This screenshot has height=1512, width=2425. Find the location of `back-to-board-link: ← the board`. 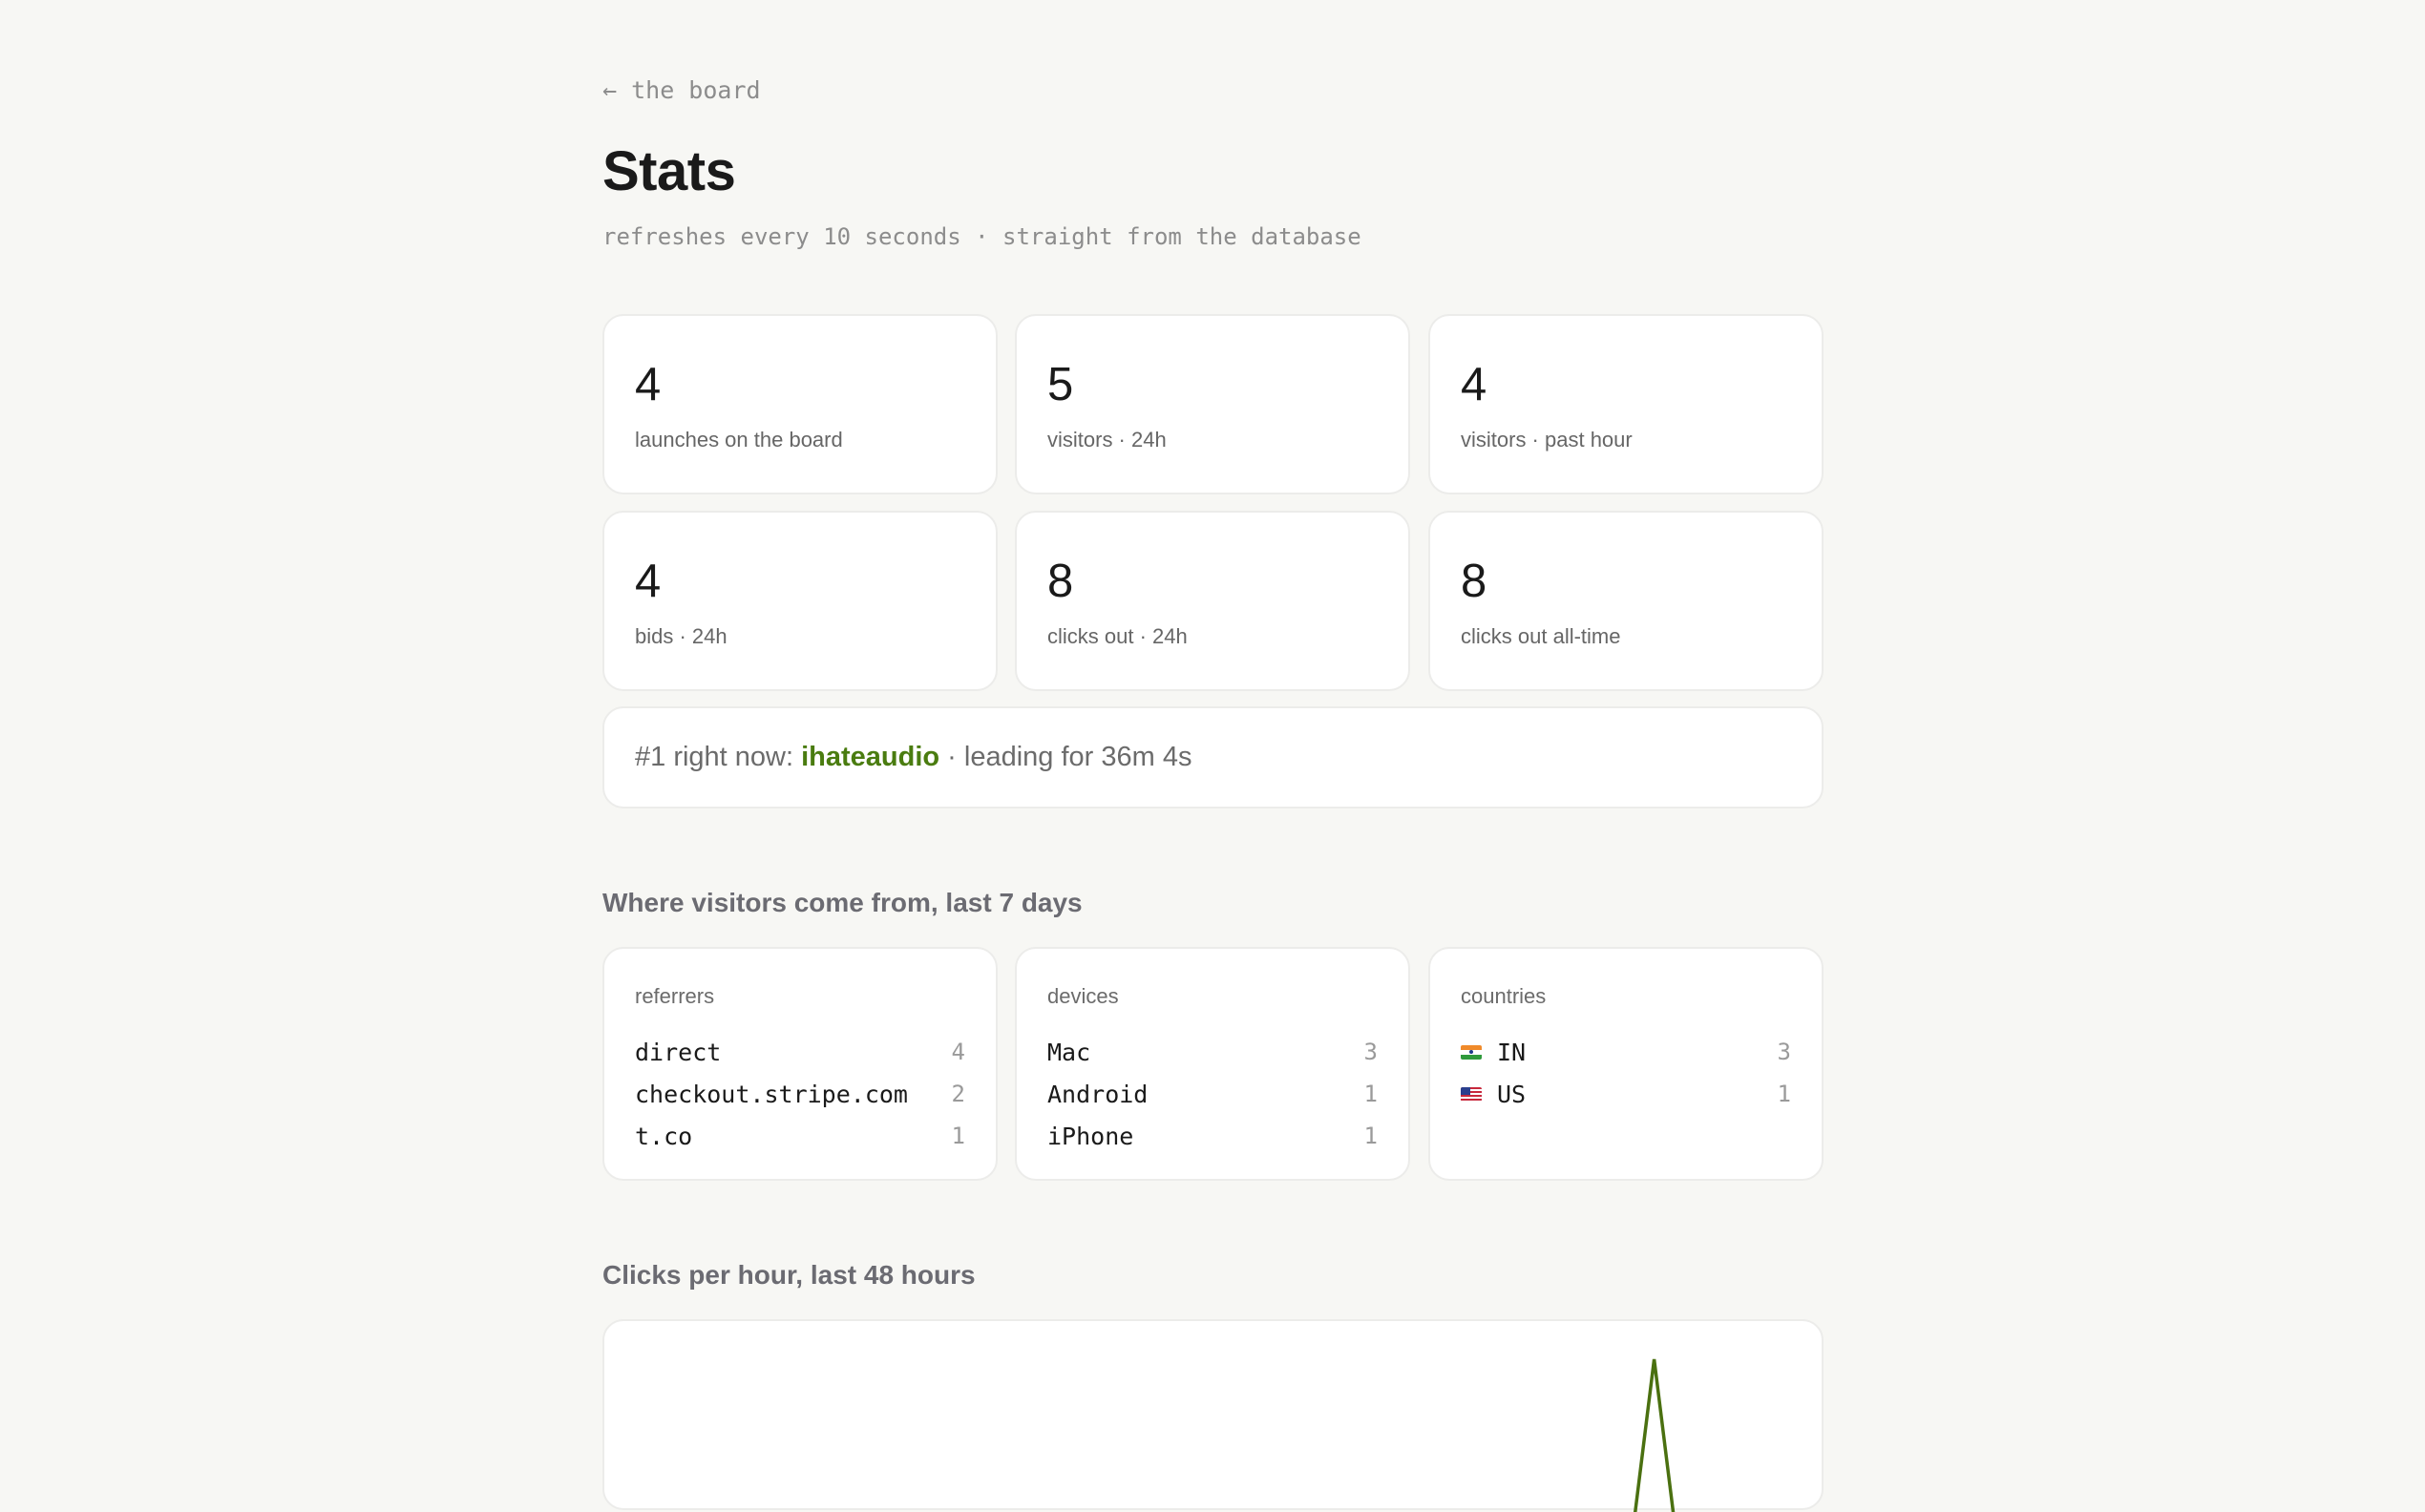

back-to-board-link: ← the board is located at coordinates (681, 90).